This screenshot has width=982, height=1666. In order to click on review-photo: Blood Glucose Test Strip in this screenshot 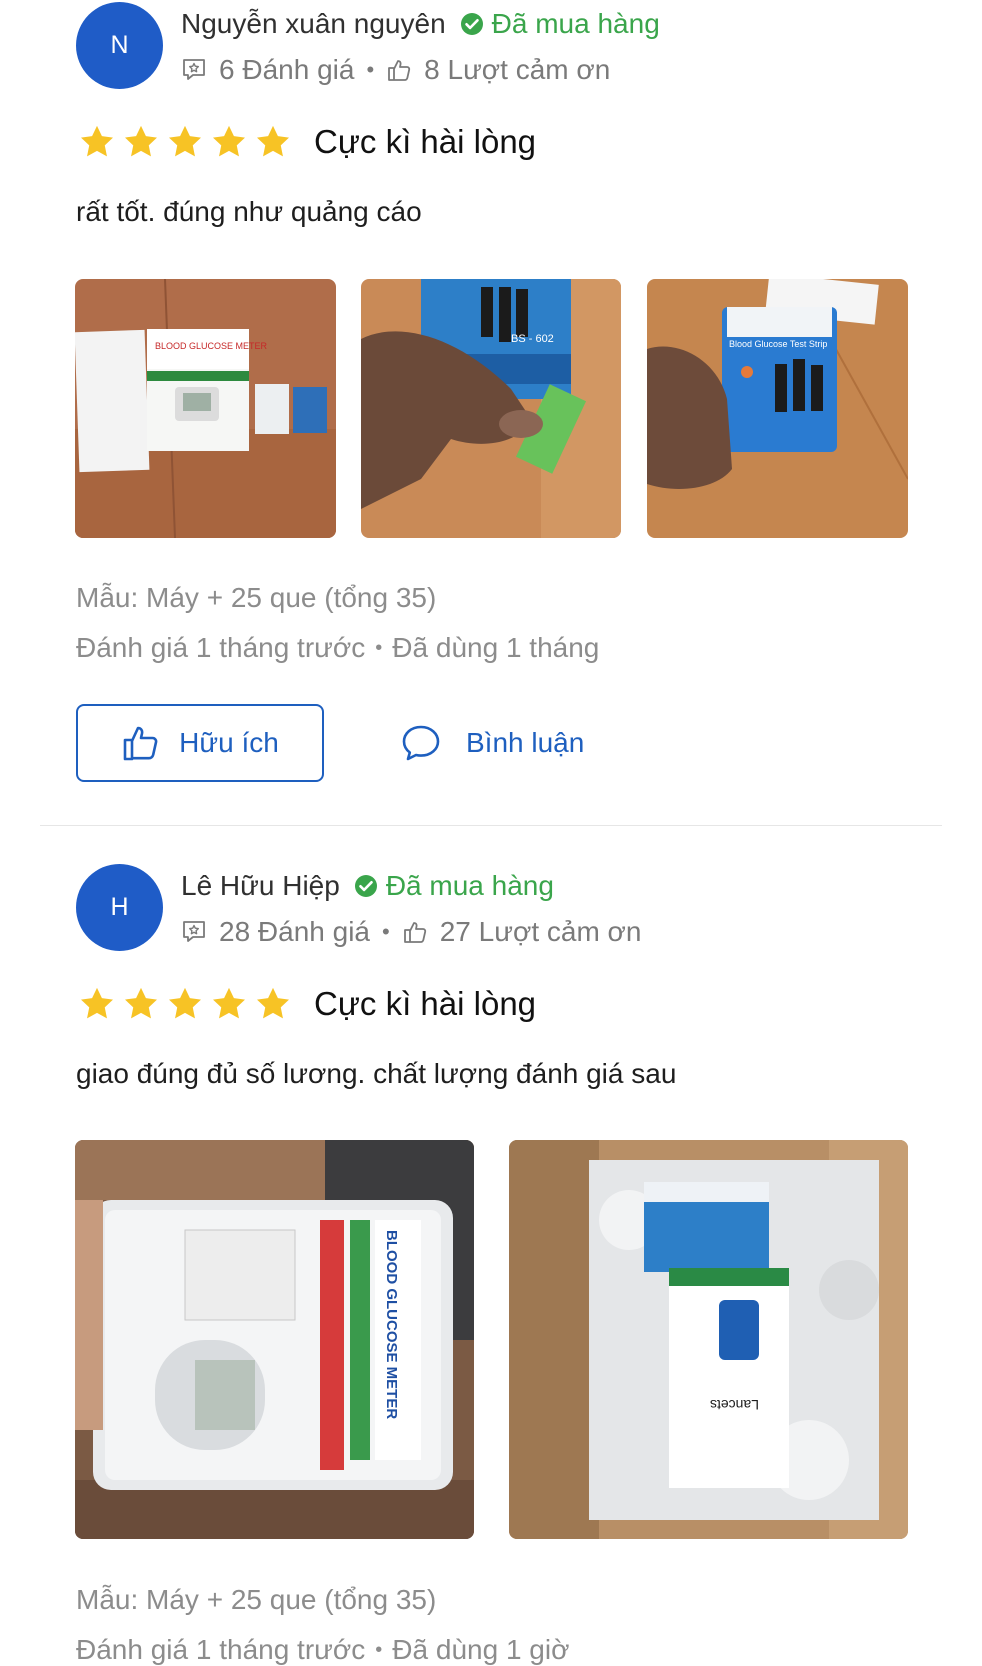, I will do `click(777, 408)`.